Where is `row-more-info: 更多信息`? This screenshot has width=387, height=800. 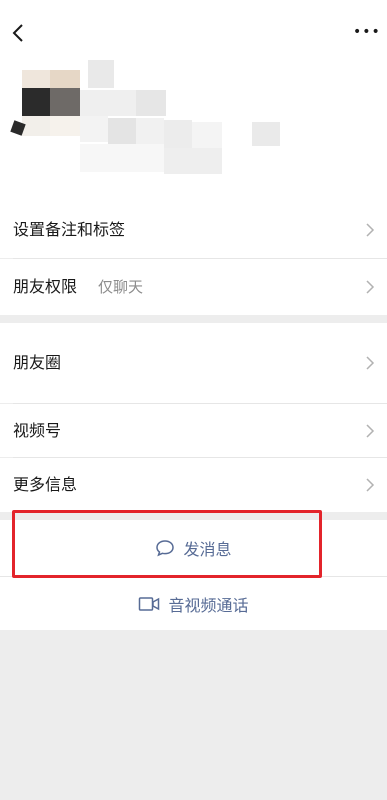 row-more-info: 更多信息 is located at coordinates (193, 485).